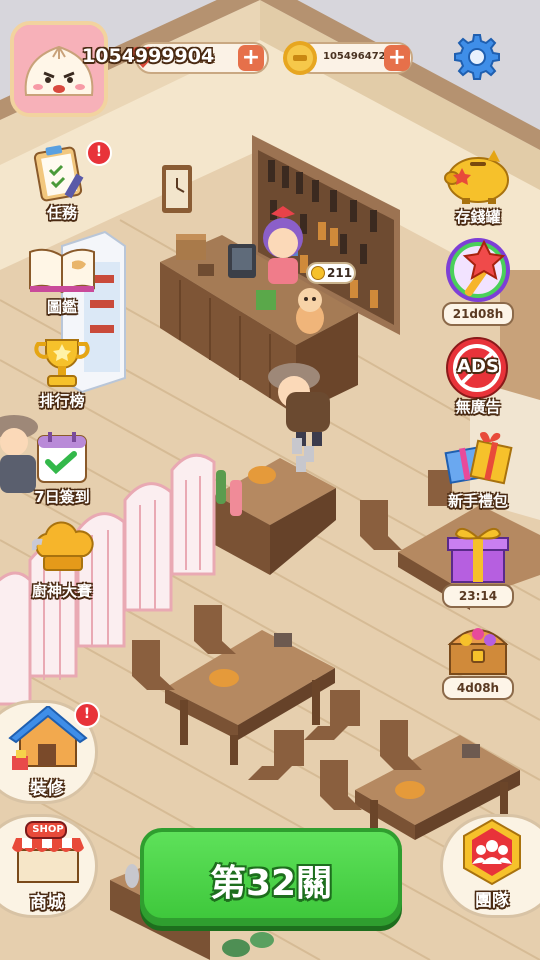 The width and height of the screenshot is (540, 960). I want to click on profile-avatar, so click(59, 69).